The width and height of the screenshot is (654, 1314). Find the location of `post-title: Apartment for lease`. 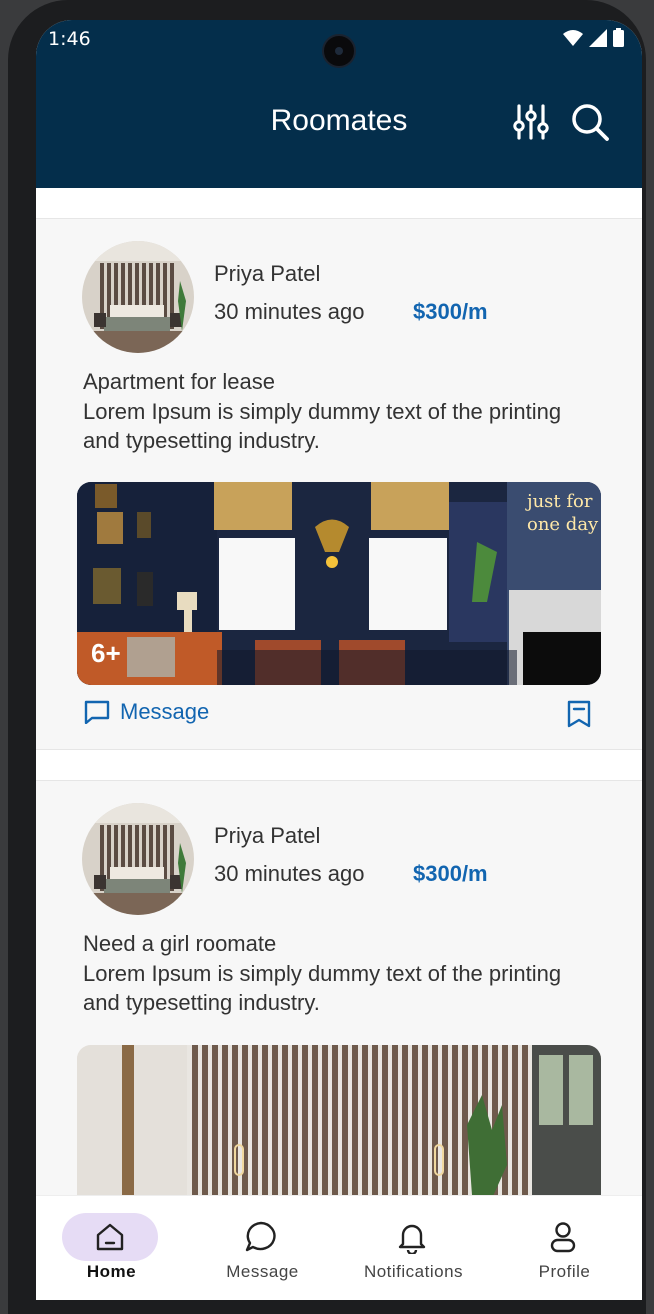

post-title: Apartment for lease is located at coordinates (179, 381).